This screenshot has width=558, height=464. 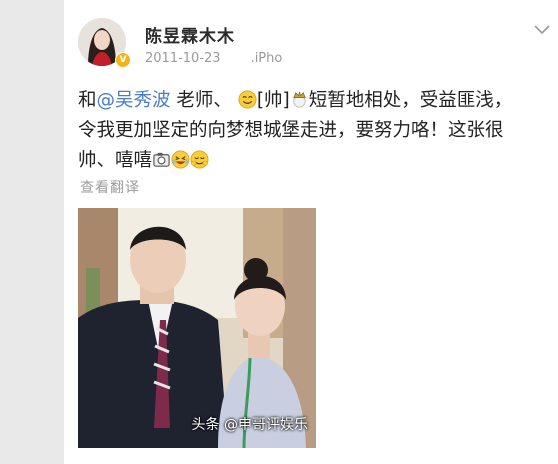 What do you see at coordinates (161, 159) in the screenshot?
I see `camera-emoji-icon` at bounding box center [161, 159].